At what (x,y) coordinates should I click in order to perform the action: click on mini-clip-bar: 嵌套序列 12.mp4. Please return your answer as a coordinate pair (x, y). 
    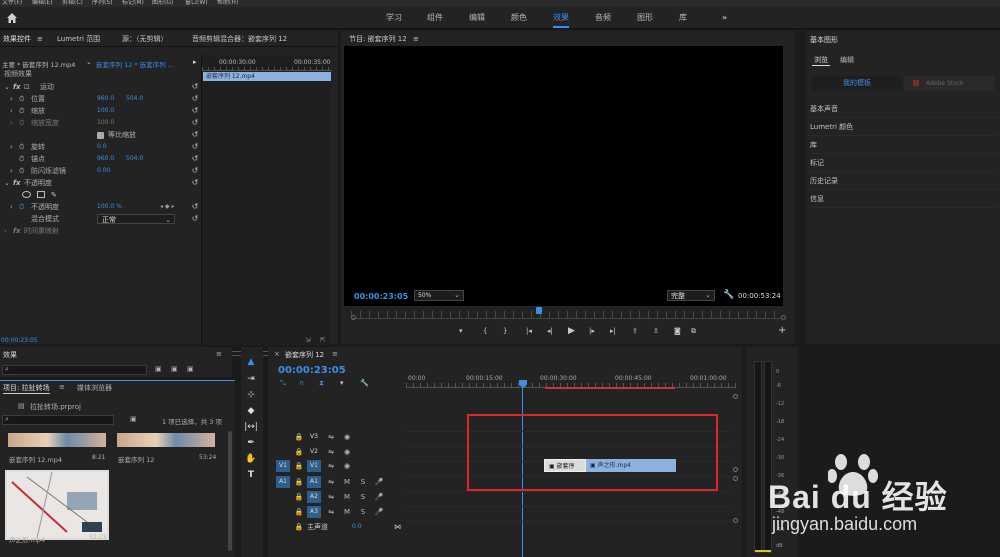
    Looking at the image, I should click on (267, 76).